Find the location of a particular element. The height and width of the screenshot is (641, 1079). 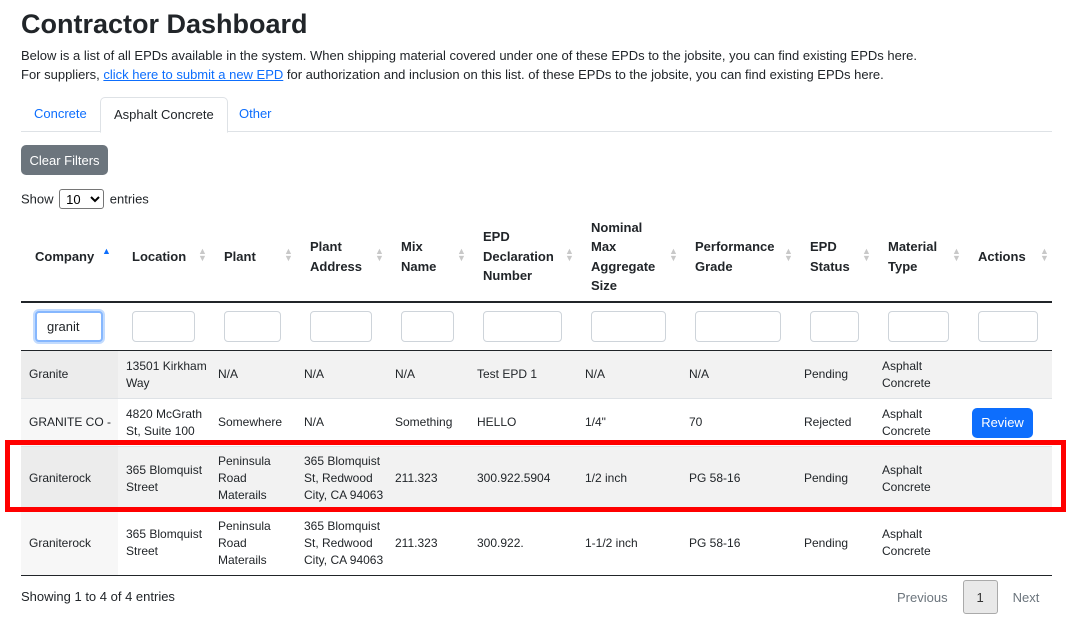

col-company: Company ▲ is located at coordinates (69, 256).